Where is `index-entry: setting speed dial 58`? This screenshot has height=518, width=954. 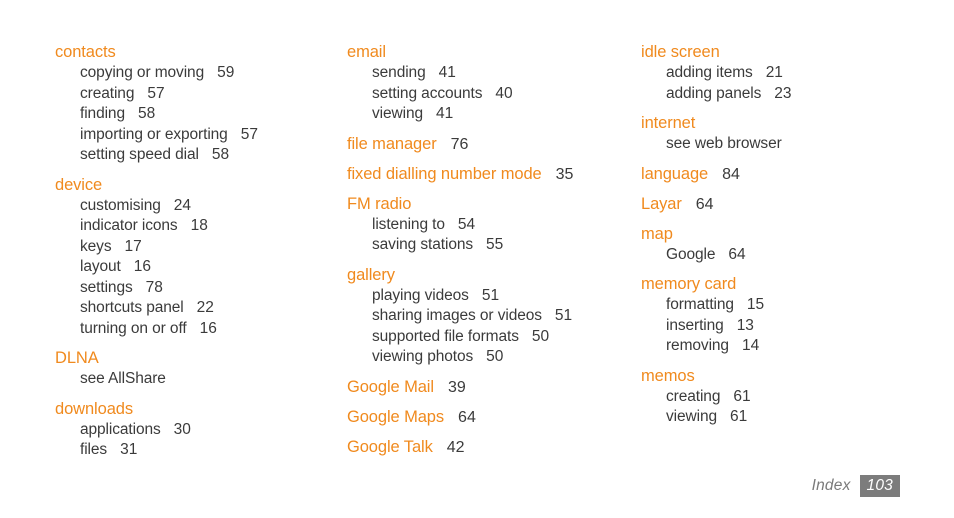
index-entry: setting speed dial 58 is located at coordinates (214, 155).